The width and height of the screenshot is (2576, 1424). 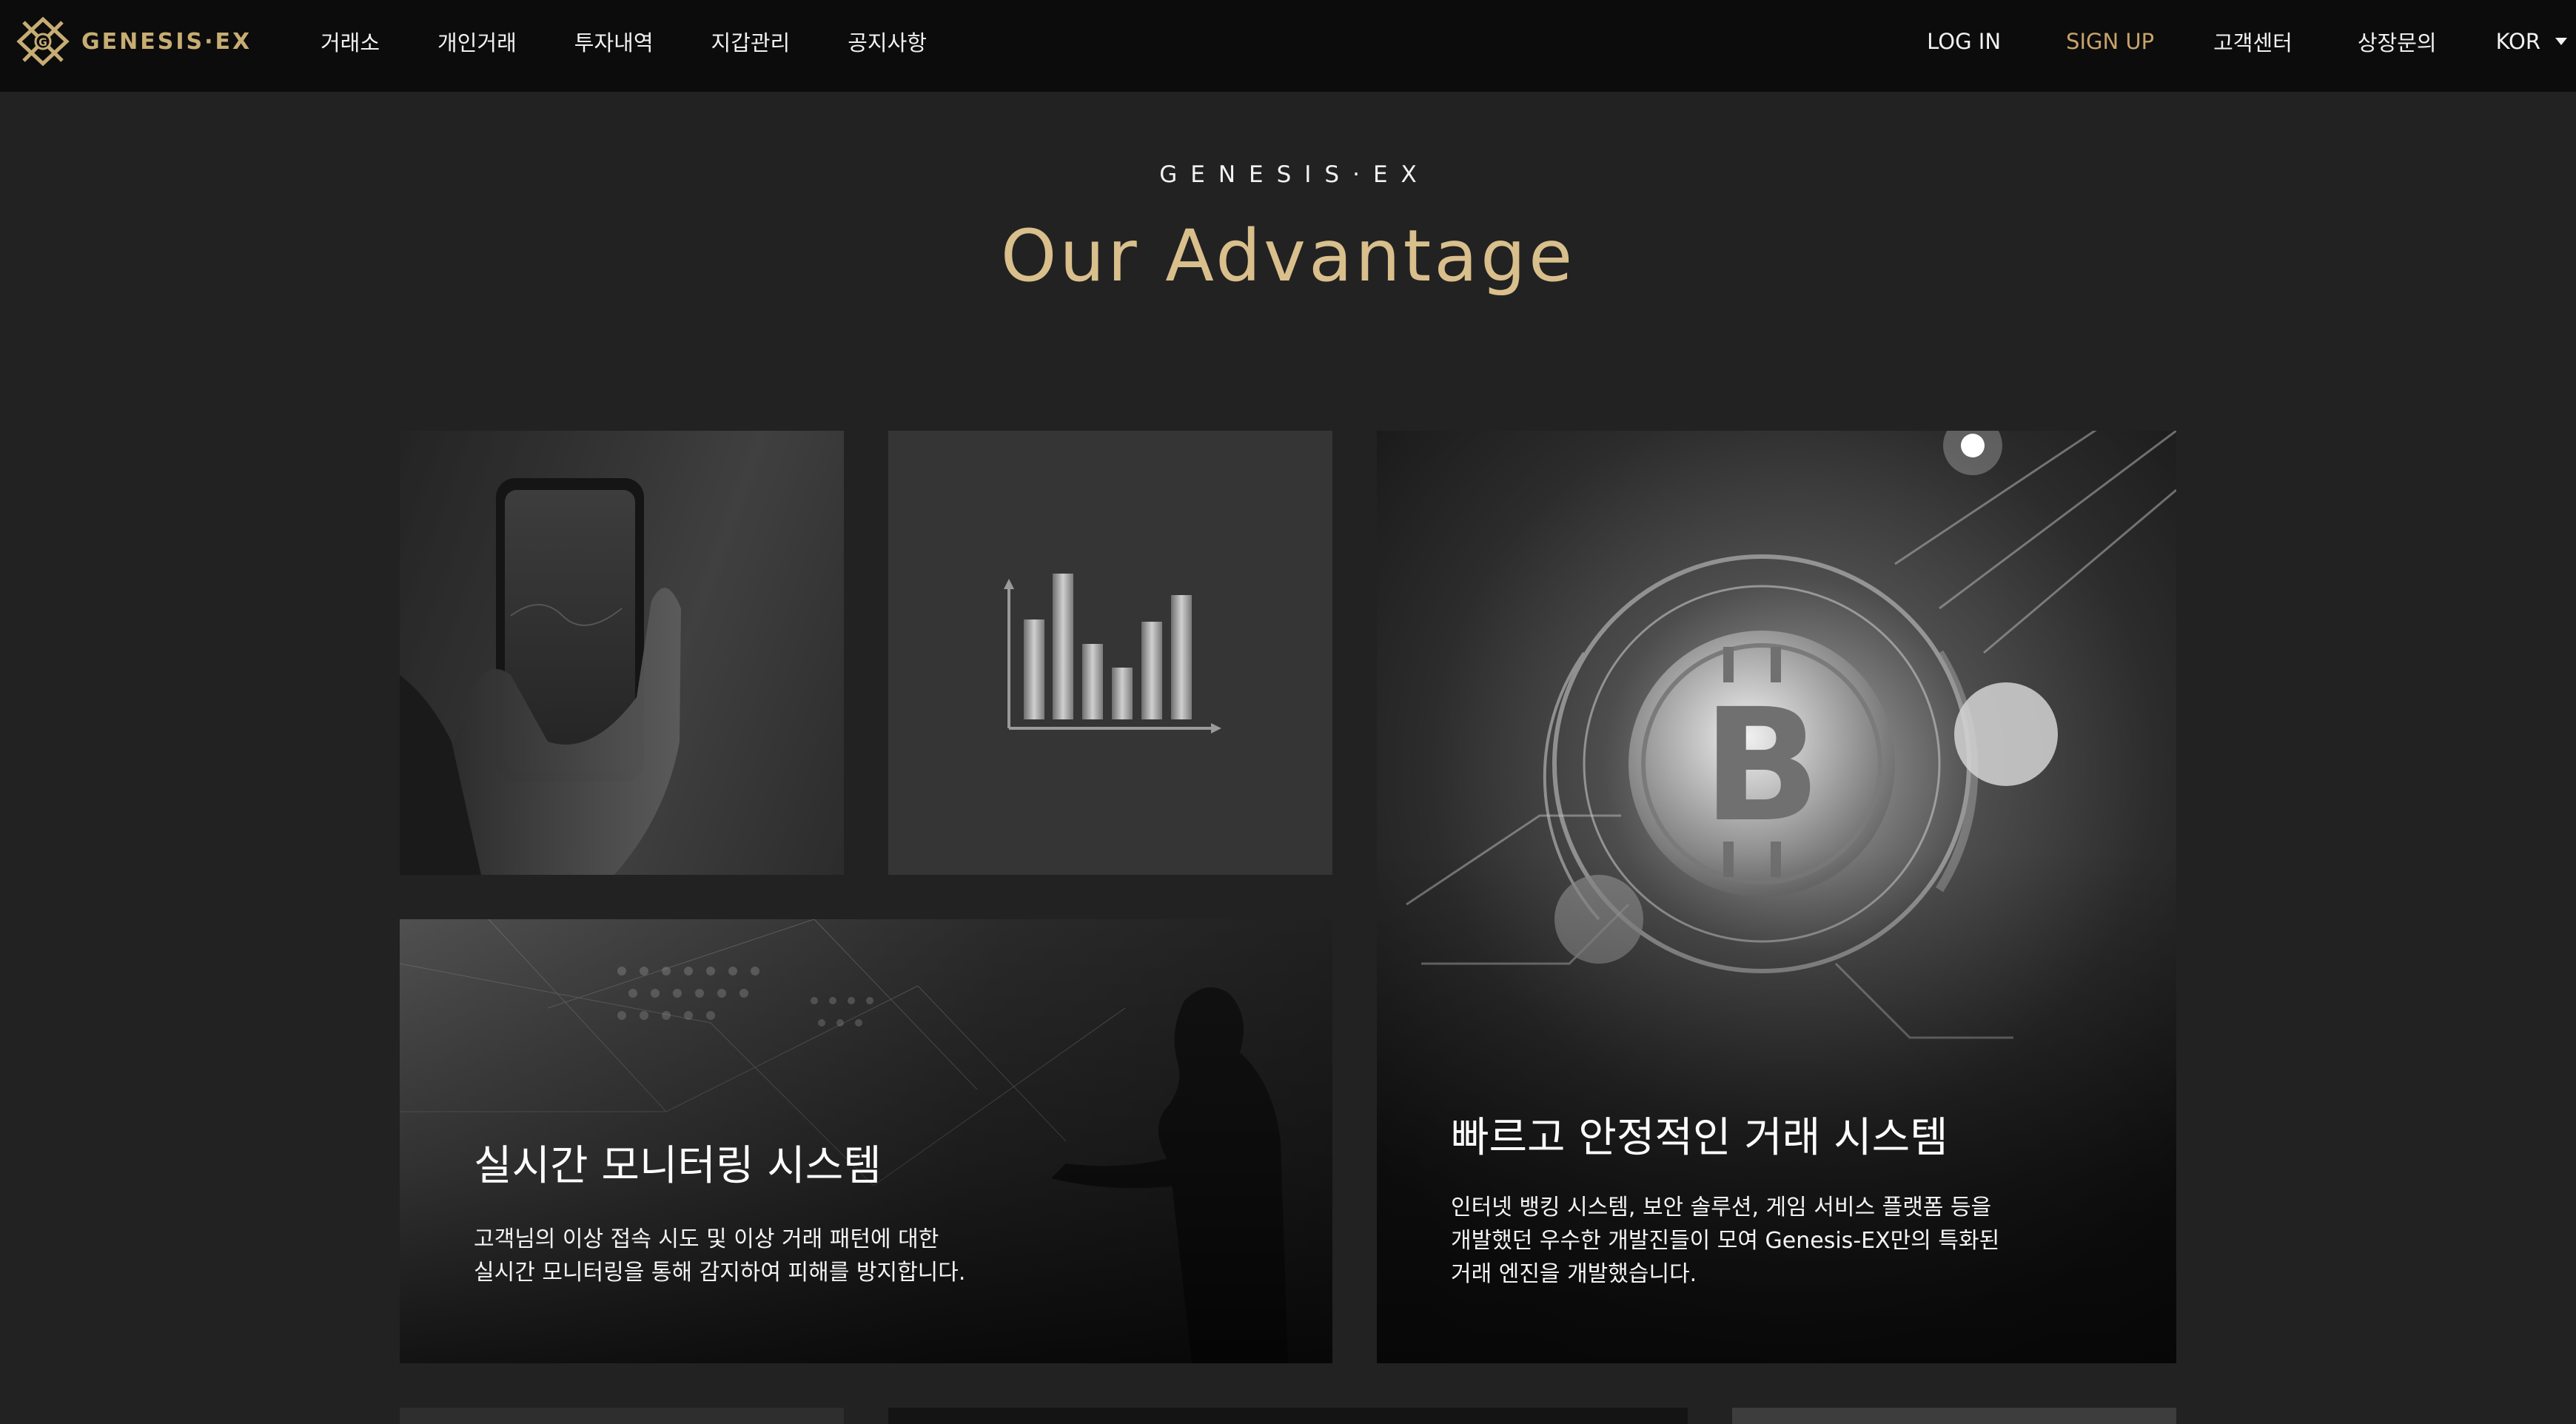 I want to click on language-label: KOR, so click(x=2517, y=42).